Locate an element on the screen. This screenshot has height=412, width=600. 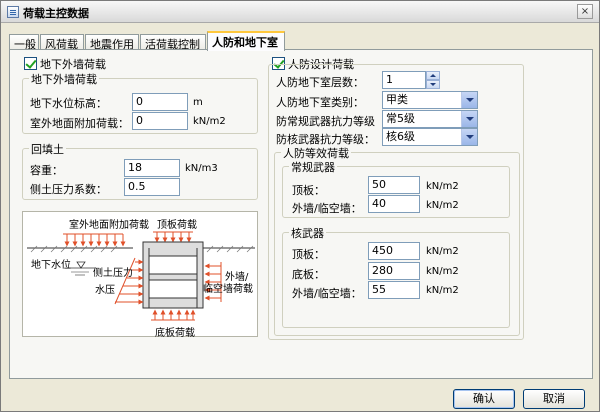
nuke-roof-unit: kN/m2 is located at coordinates (442, 251).